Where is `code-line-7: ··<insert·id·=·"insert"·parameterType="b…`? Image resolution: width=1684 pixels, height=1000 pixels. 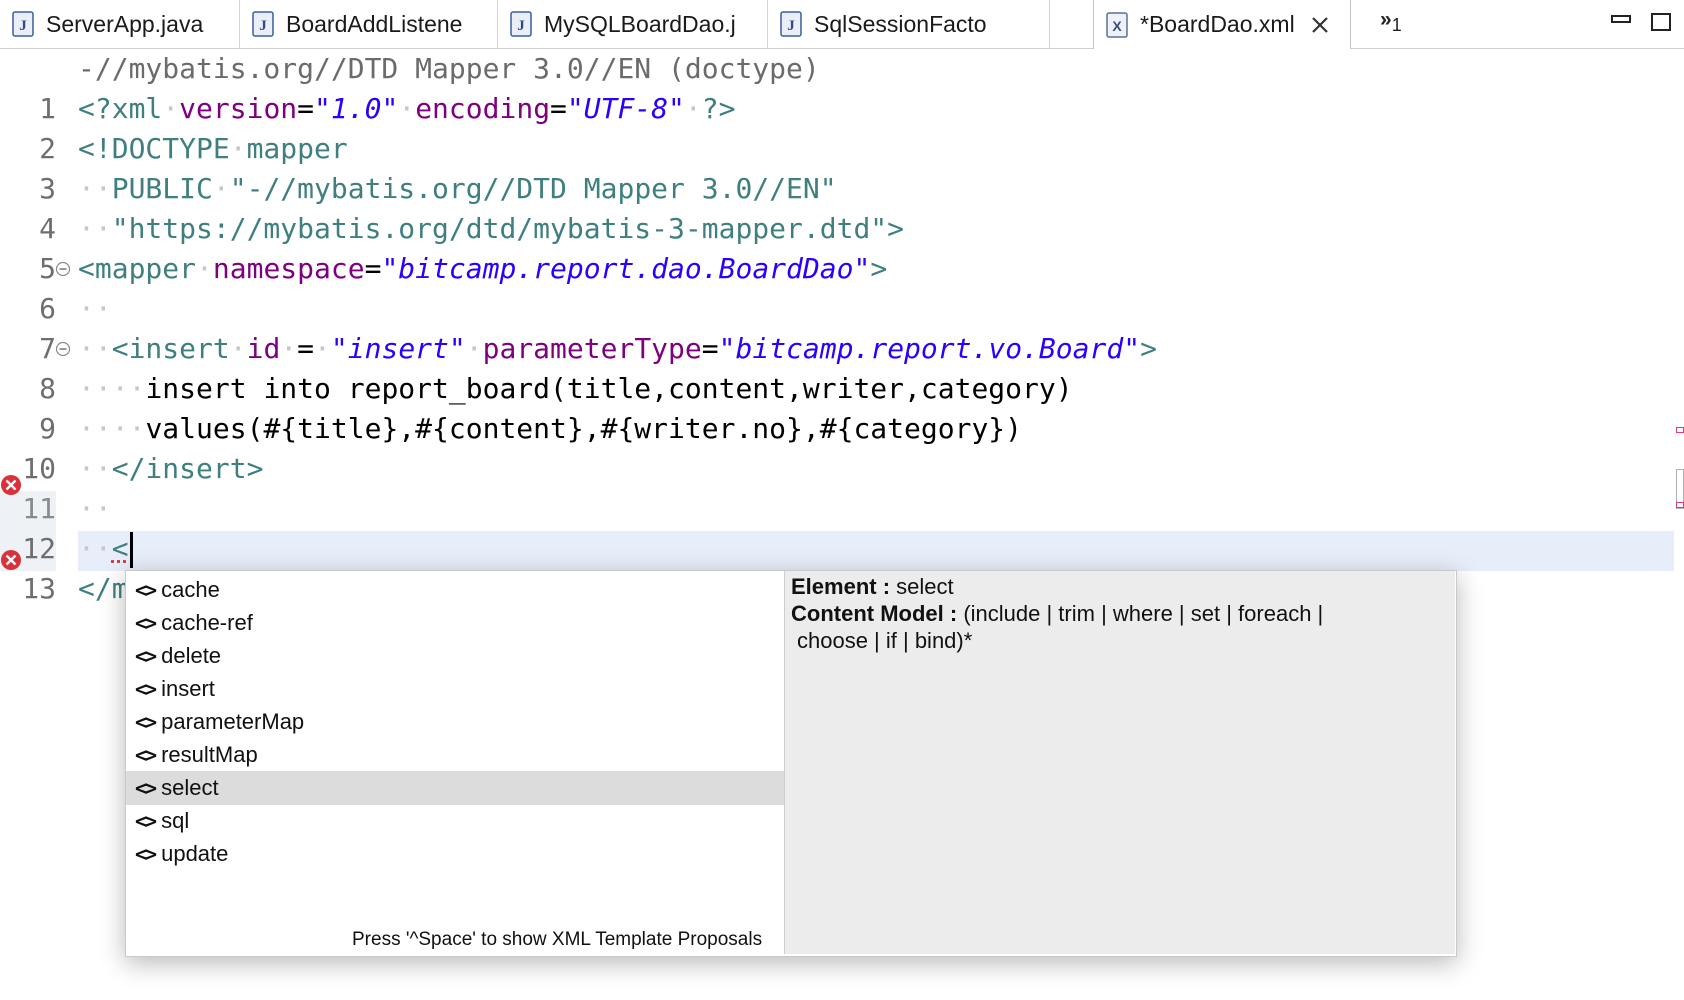
code-line-7: ··<insert·id·=·"insert"·parameterType="b… is located at coordinates (617, 348).